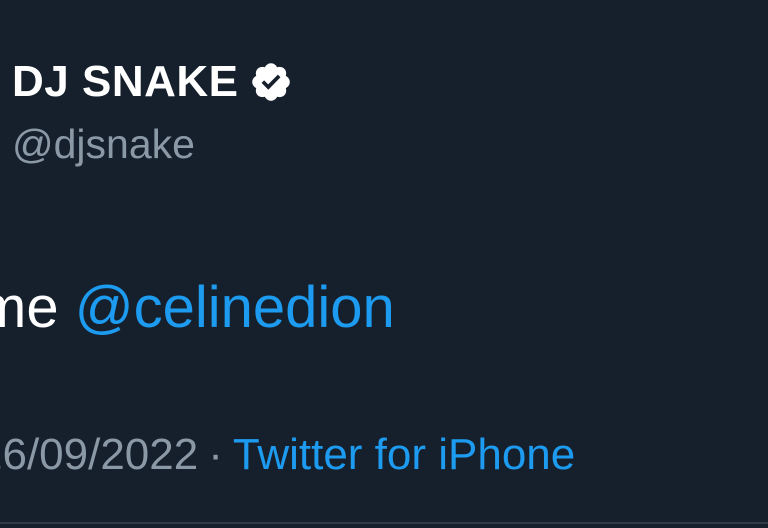  I want to click on divider, so click(384, 523).